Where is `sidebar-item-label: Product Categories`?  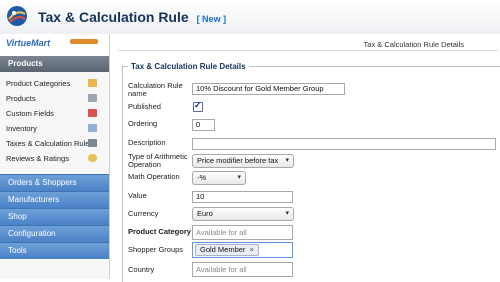
sidebar-item-label: Product Categories is located at coordinates (38, 83).